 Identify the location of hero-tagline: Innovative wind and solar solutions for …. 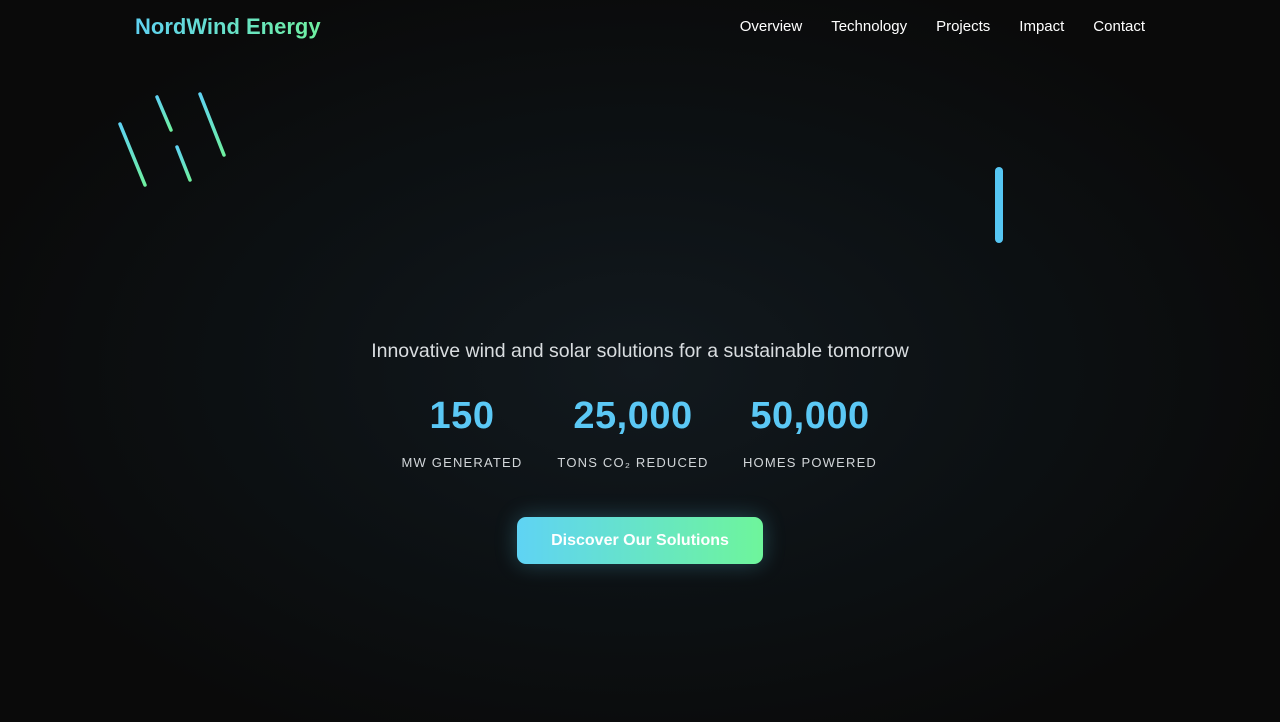
(640, 350).